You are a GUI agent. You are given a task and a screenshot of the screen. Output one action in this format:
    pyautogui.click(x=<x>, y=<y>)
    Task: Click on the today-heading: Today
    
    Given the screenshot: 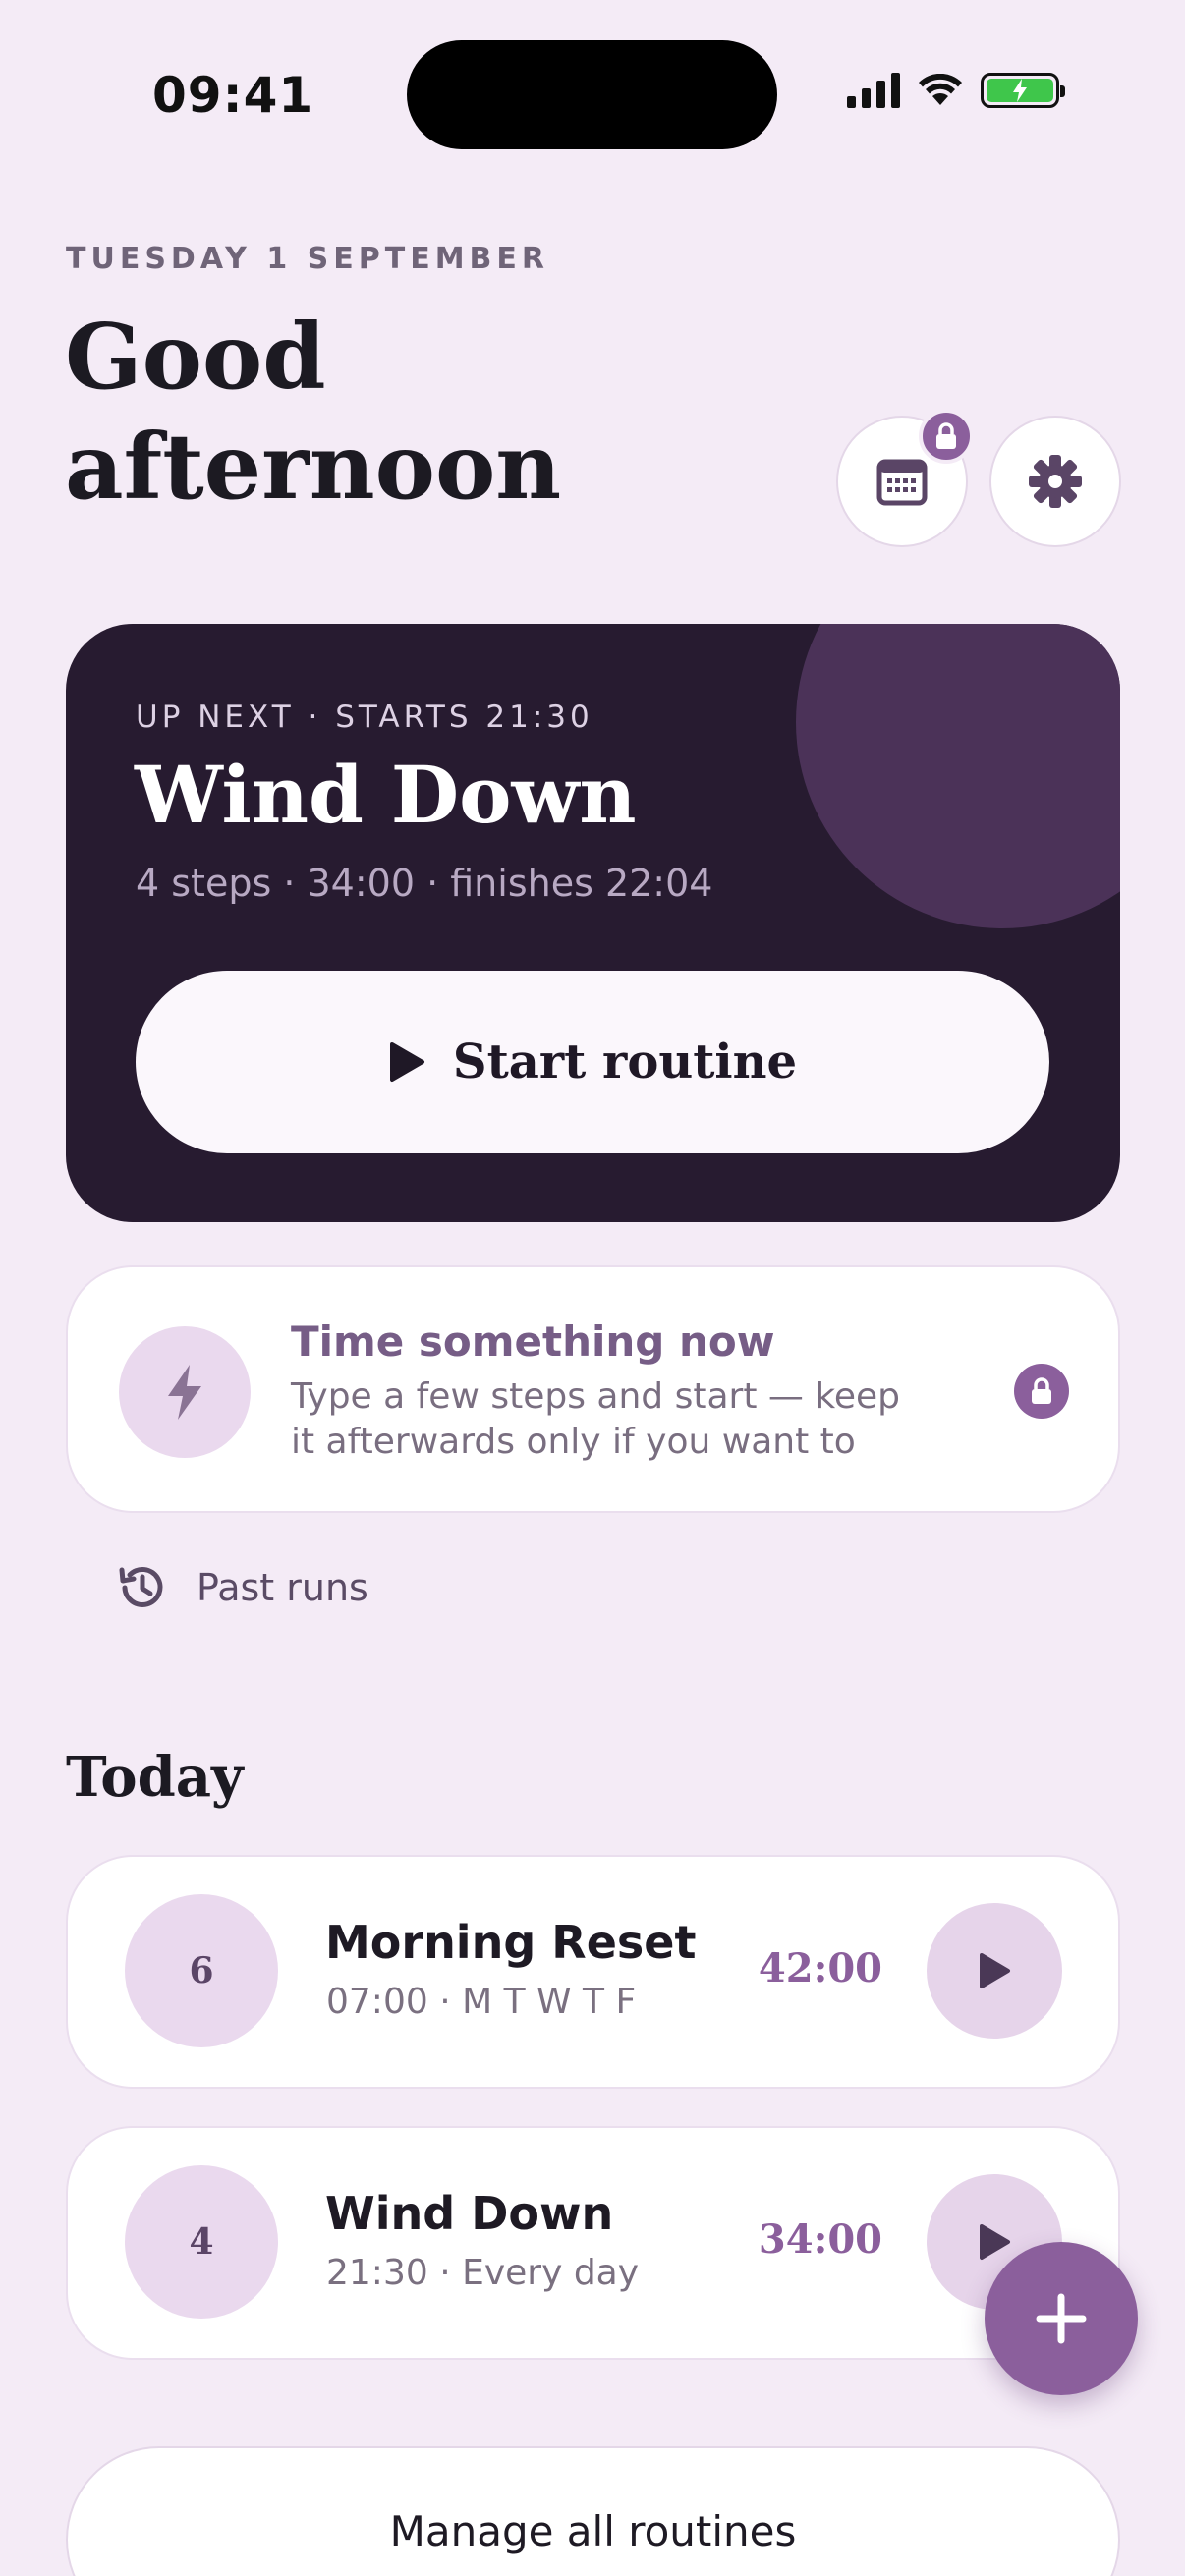 What is the action you would take?
    pyautogui.click(x=155, y=1777)
    